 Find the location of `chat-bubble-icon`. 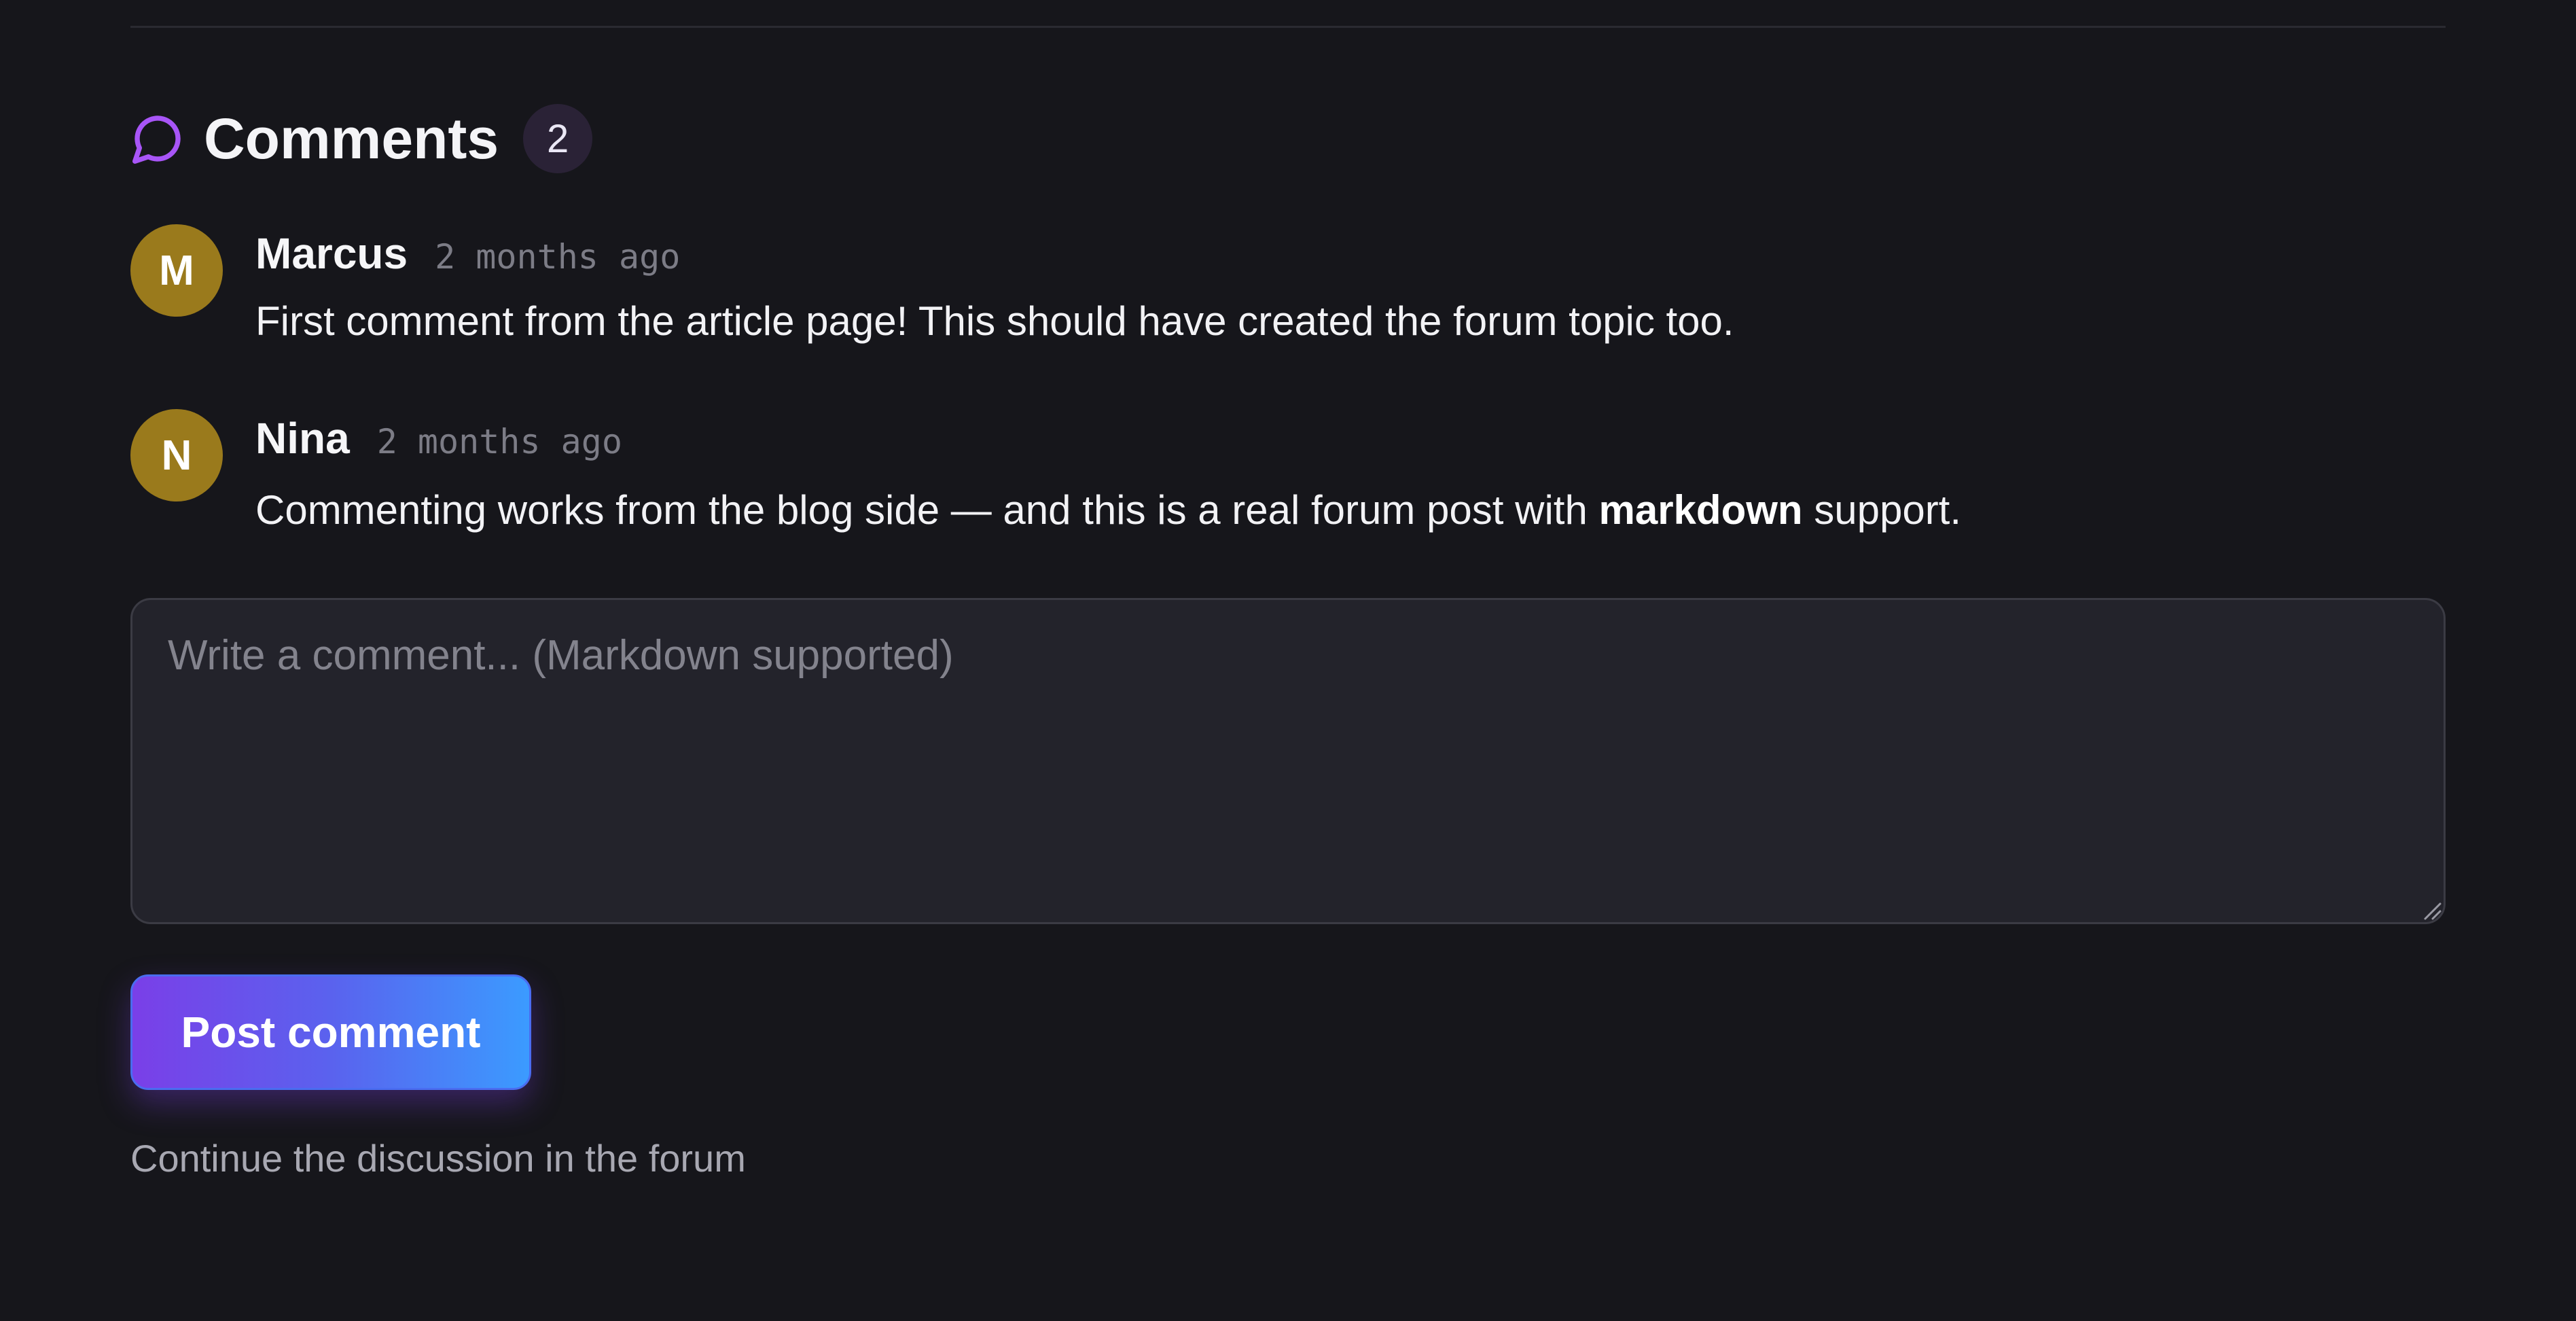

chat-bubble-icon is located at coordinates (157, 138).